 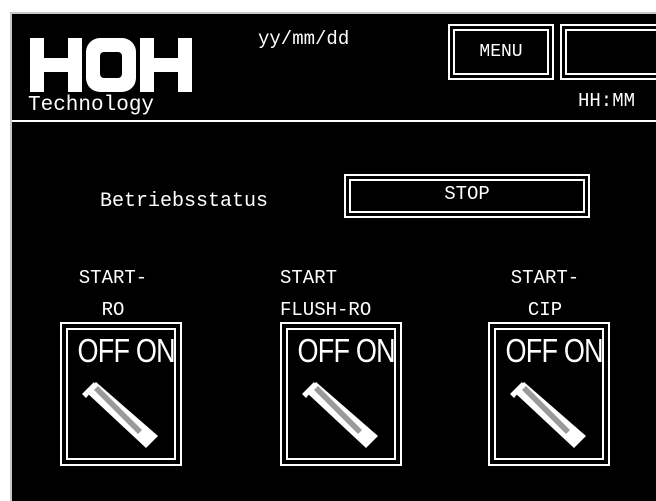 I want to click on switch-label-start-ro: START- RO, so click(x=113, y=294).